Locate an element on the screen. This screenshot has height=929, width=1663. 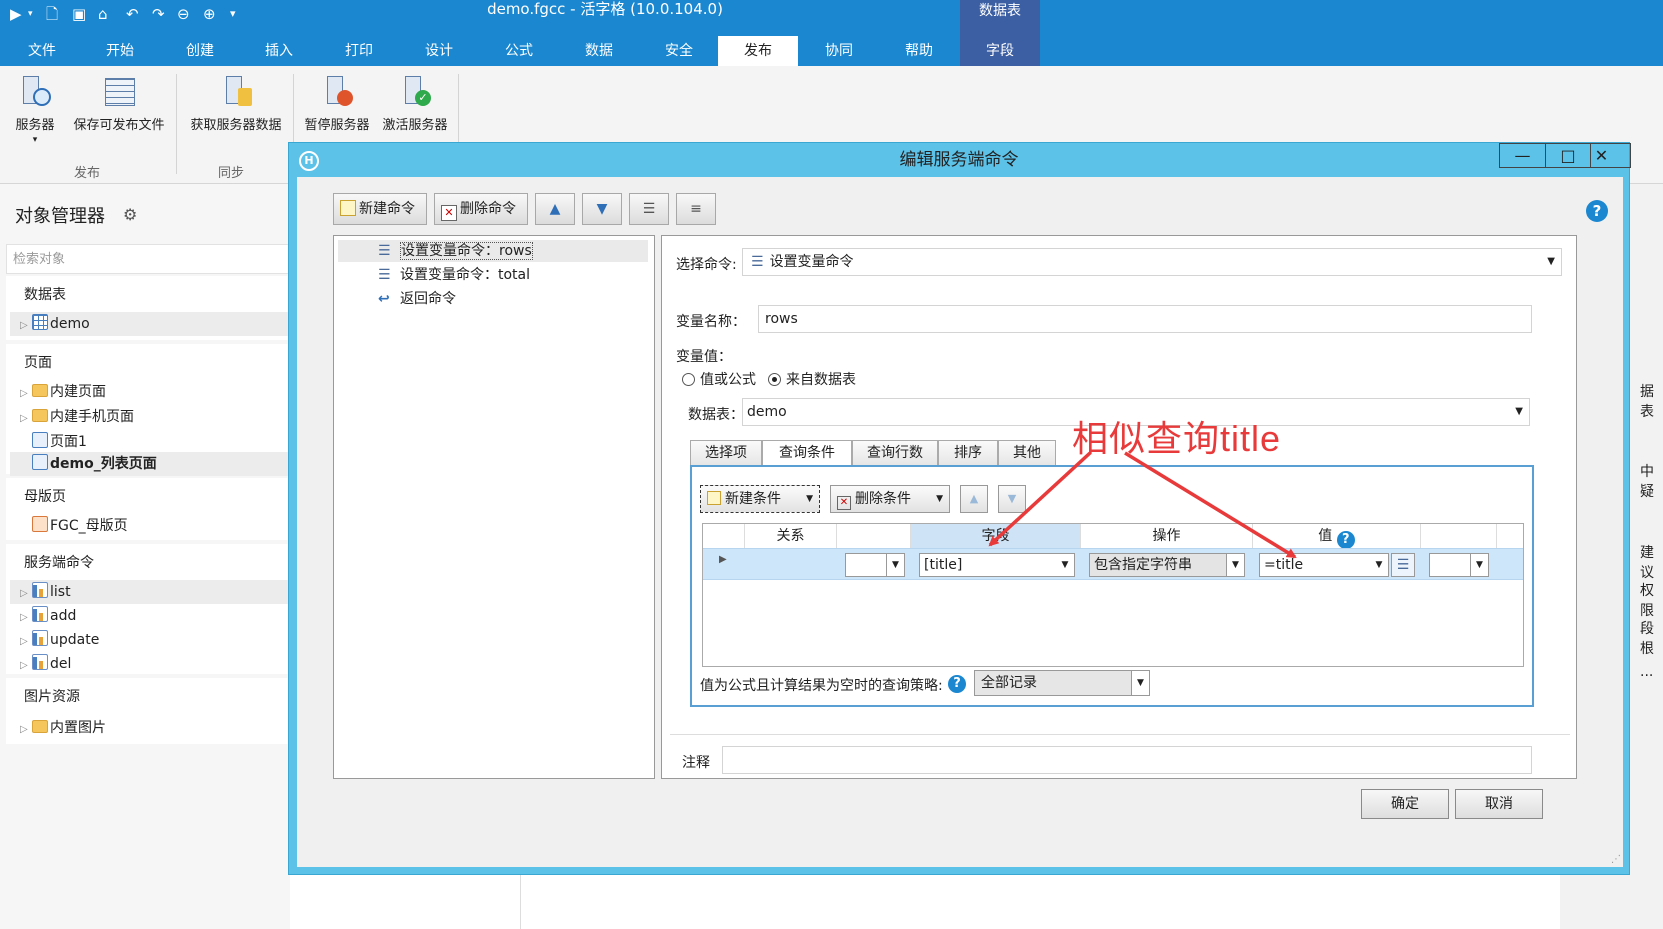
strategy-dropdown: 全部记录 ▼ is located at coordinates (1062, 683).